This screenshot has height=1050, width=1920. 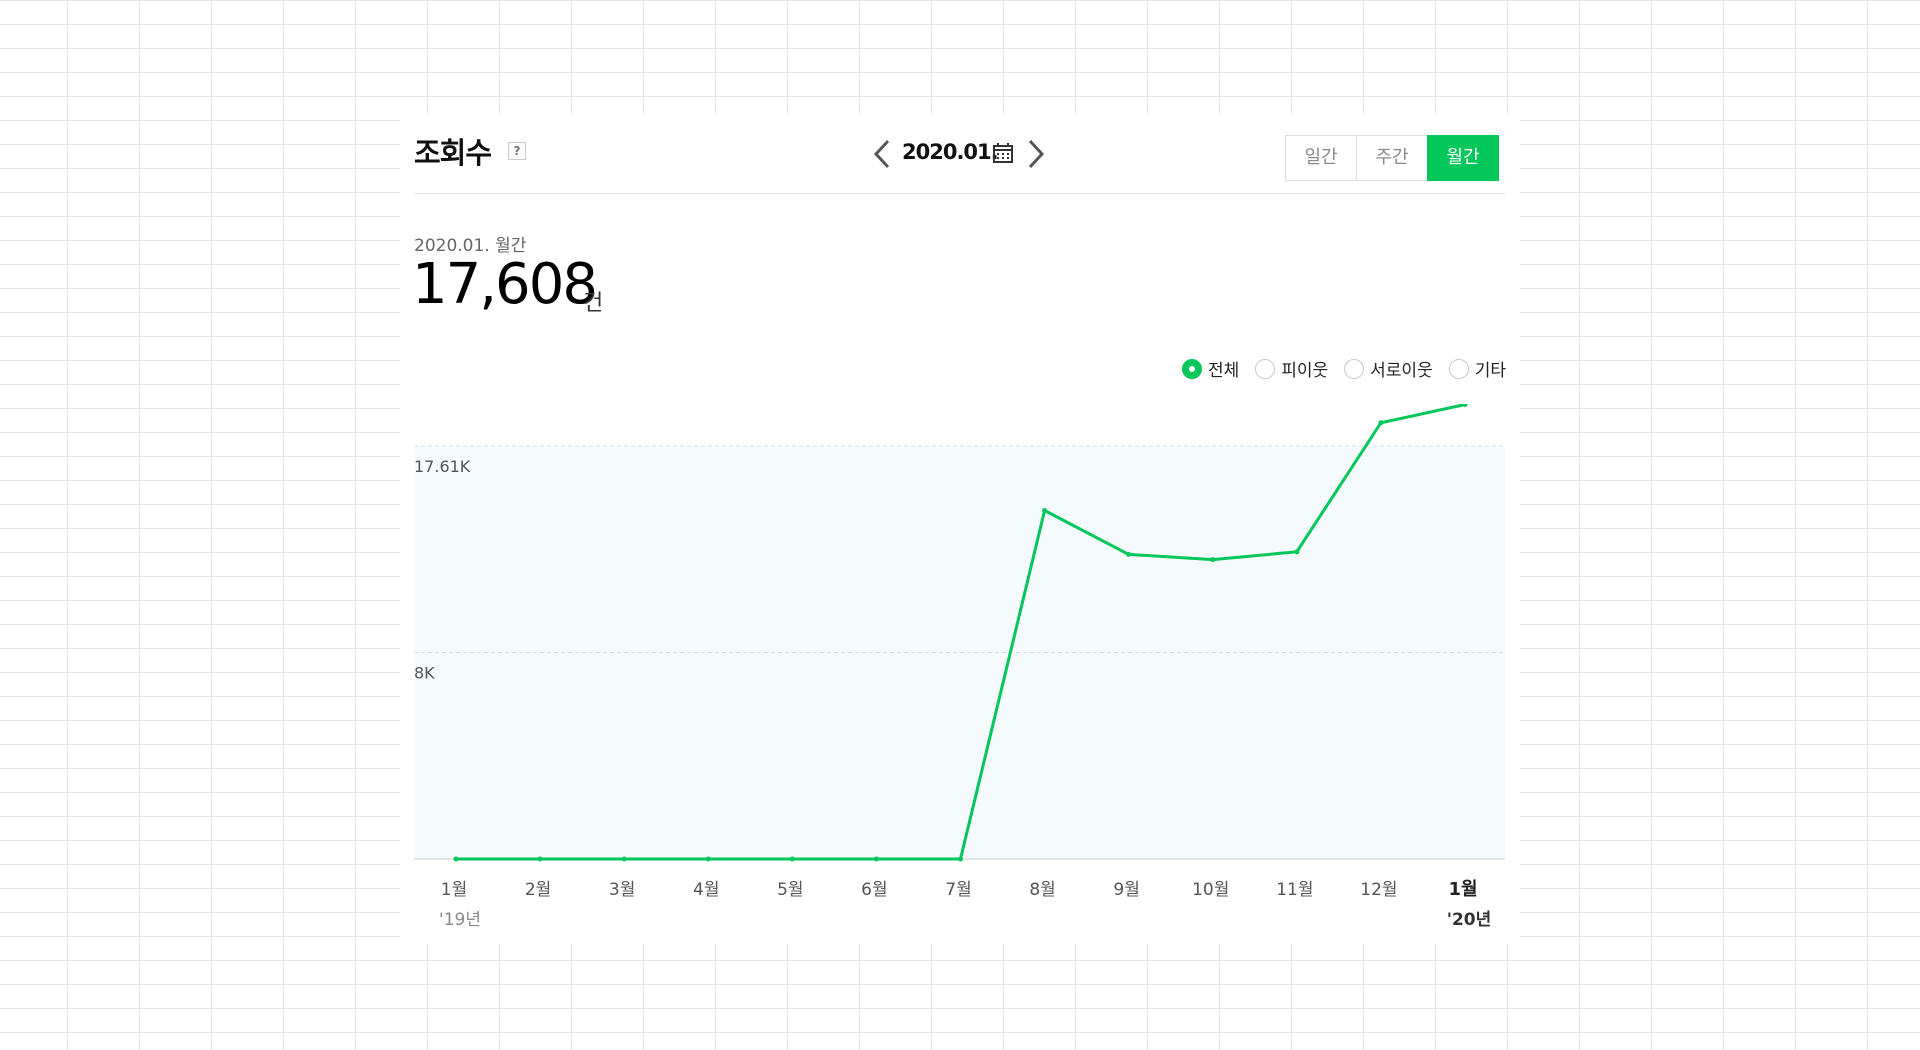 I want to click on x-tick-label: 9월, so click(x=1126, y=890).